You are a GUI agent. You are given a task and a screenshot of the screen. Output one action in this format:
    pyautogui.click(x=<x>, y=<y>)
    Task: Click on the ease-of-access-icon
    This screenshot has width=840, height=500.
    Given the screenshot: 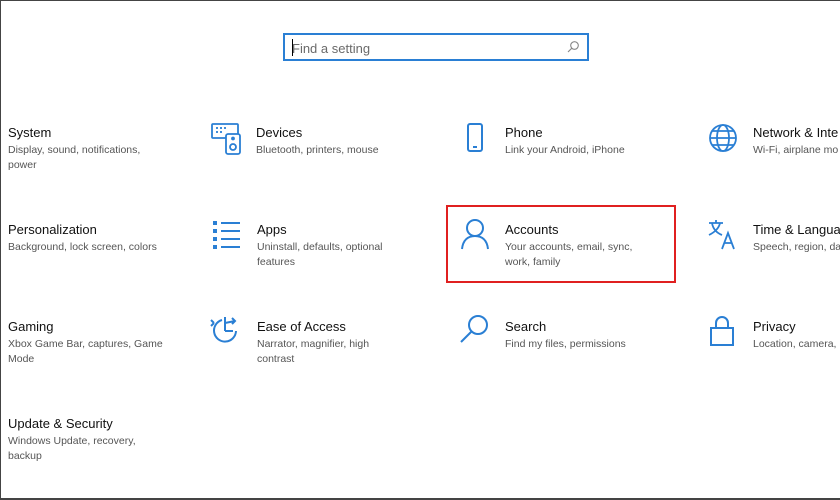 What is the action you would take?
    pyautogui.click(x=225, y=331)
    